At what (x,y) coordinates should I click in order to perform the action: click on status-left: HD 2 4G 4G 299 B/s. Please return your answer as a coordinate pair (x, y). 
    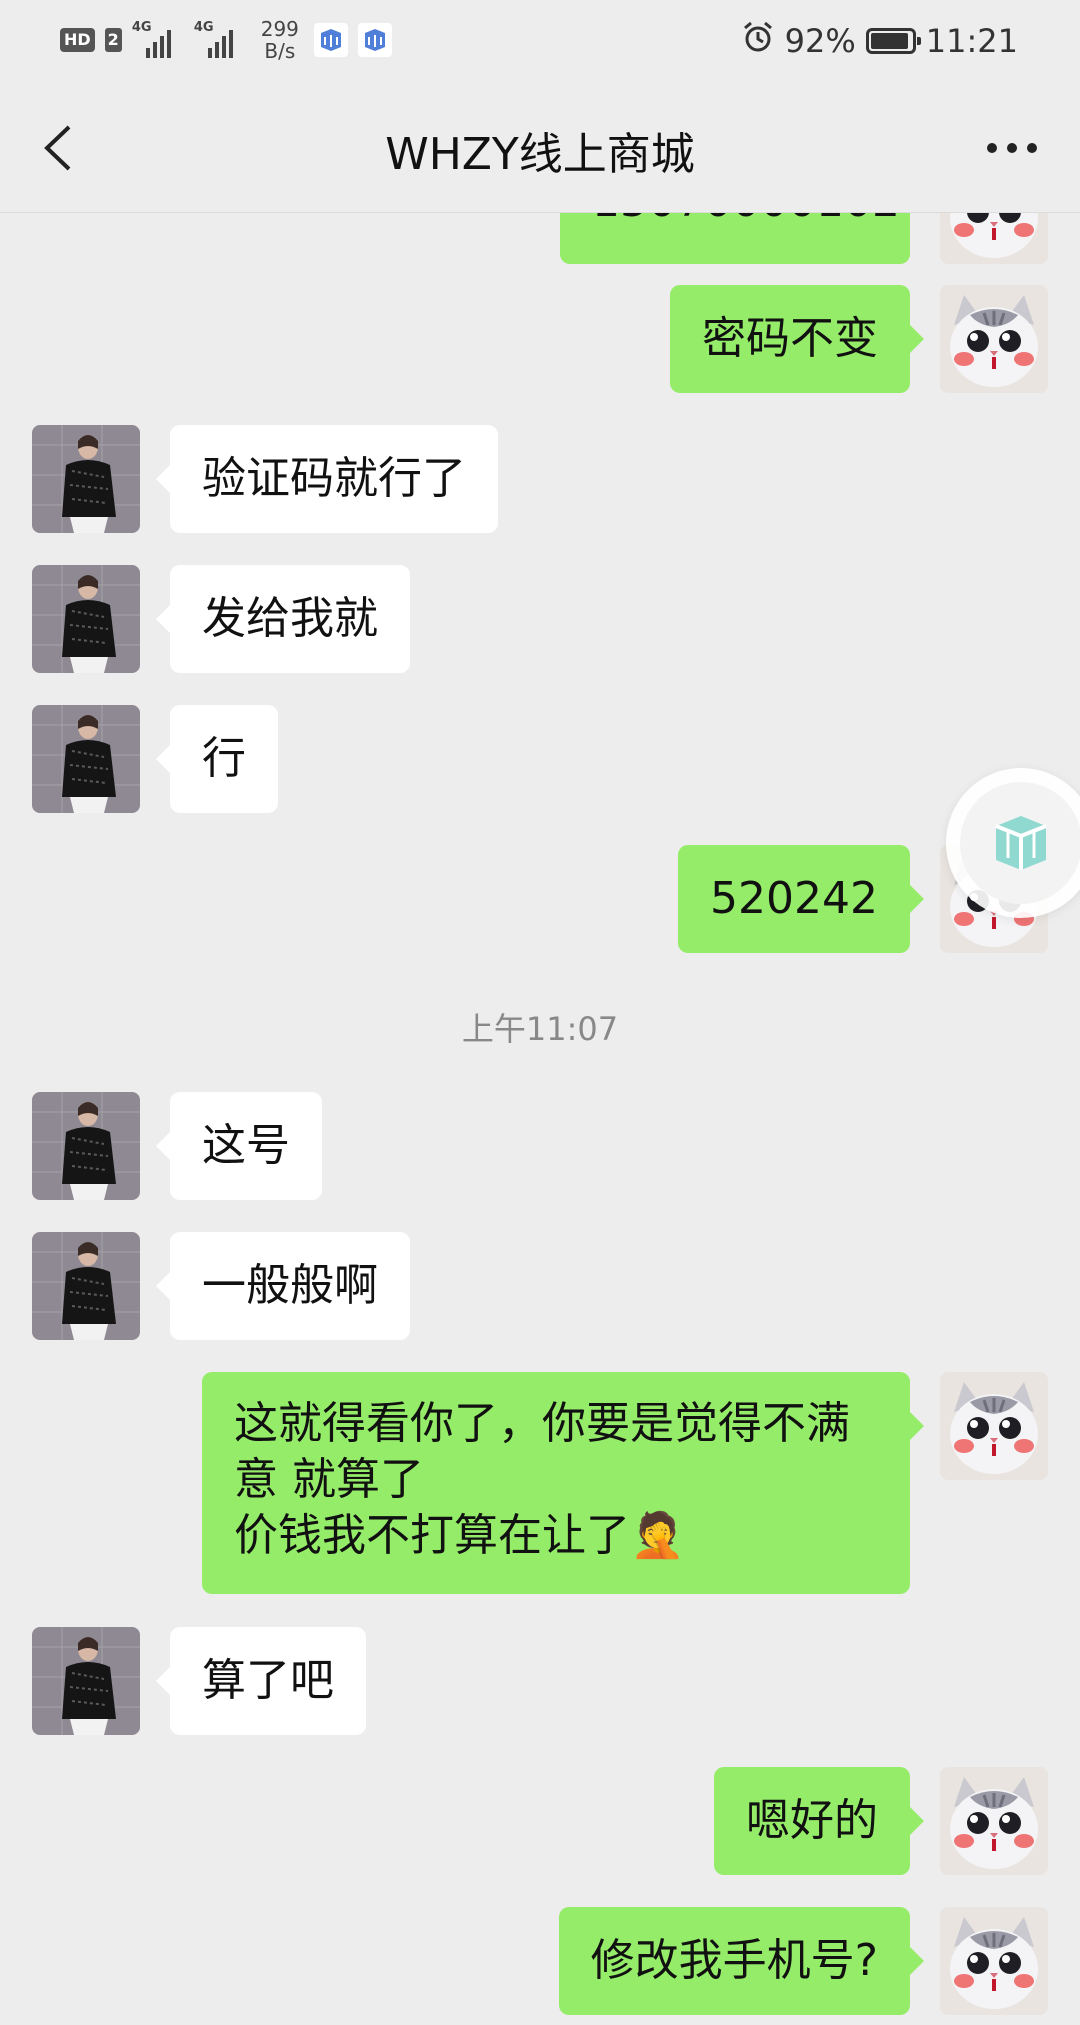
    Looking at the image, I should click on (226, 40).